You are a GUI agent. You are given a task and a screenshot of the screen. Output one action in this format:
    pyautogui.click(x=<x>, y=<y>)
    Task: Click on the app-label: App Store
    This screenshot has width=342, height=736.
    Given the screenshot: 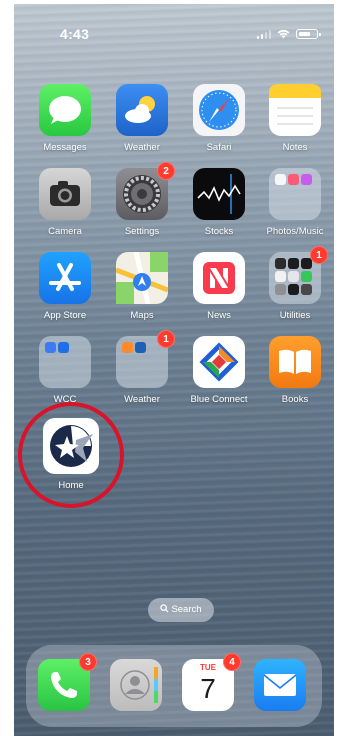 What is the action you would take?
    pyautogui.click(x=65, y=315)
    